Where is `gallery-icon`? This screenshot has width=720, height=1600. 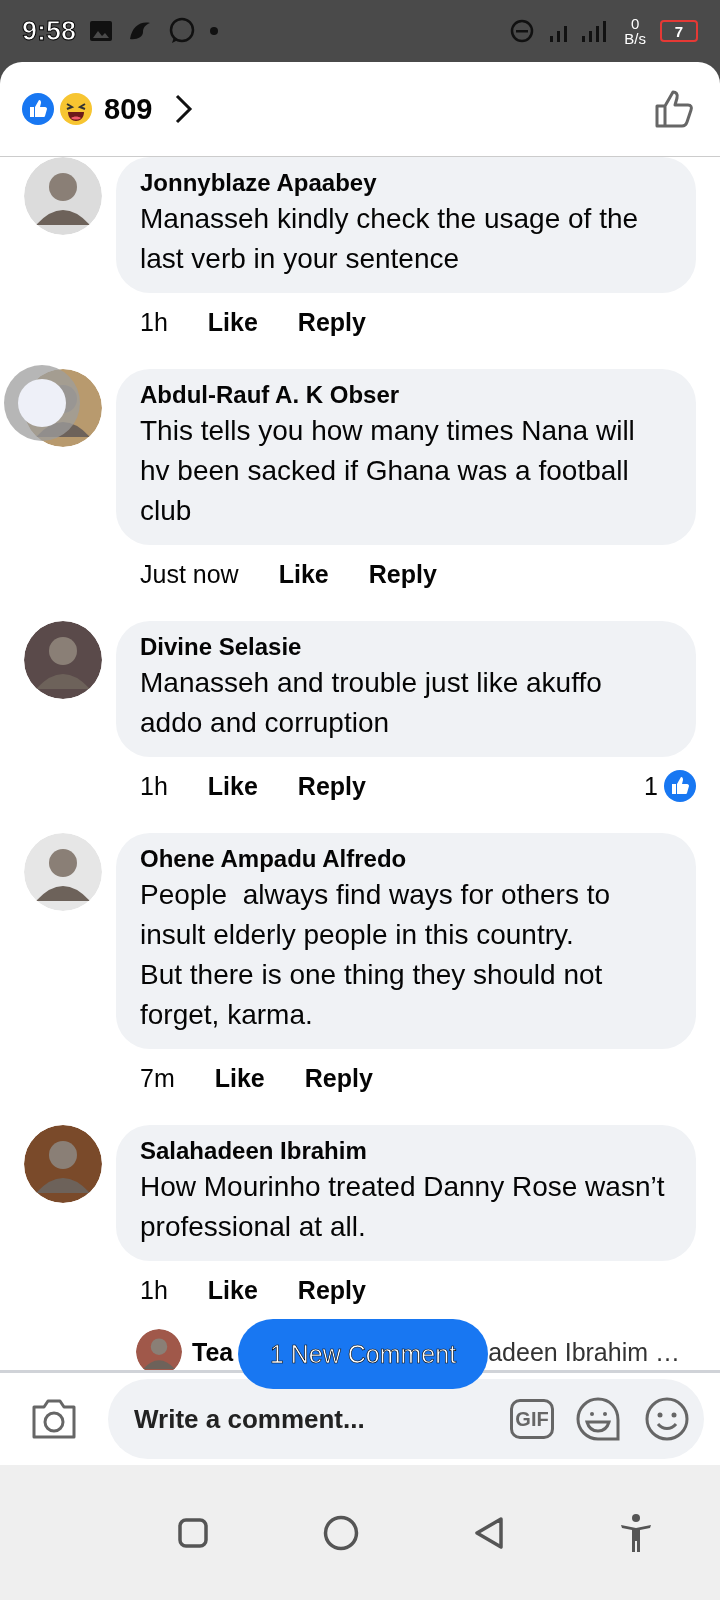 gallery-icon is located at coordinates (101, 31).